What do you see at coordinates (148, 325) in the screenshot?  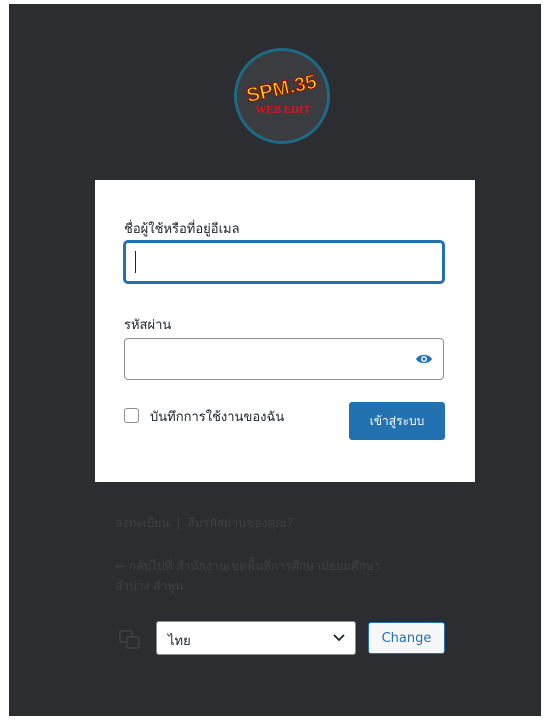 I see `password-label: รหัสผ่าน` at bounding box center [148, 325].